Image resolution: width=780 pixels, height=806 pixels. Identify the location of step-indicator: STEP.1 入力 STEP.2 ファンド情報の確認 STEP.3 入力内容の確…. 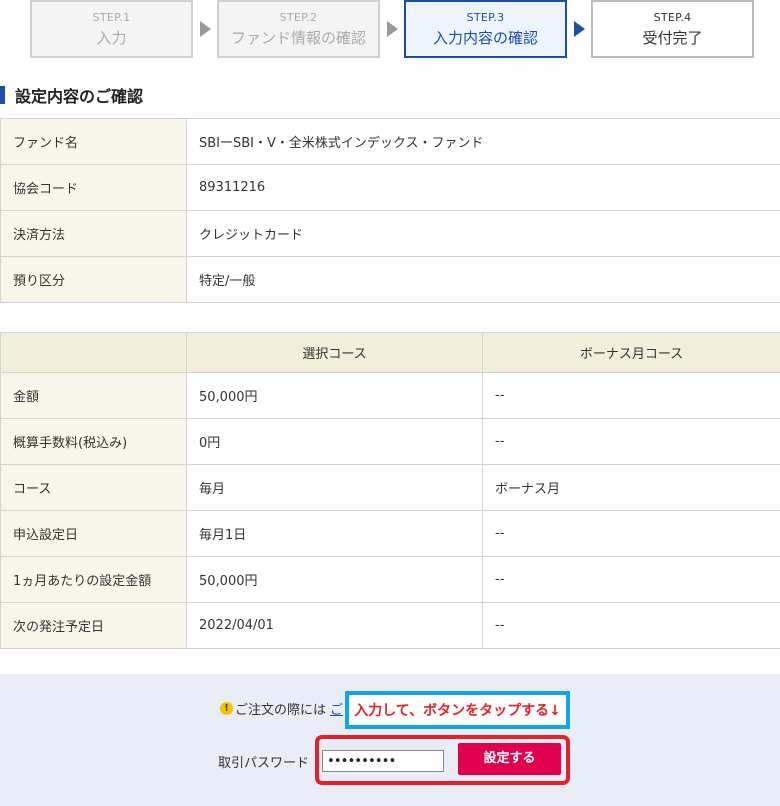
(405, 29).